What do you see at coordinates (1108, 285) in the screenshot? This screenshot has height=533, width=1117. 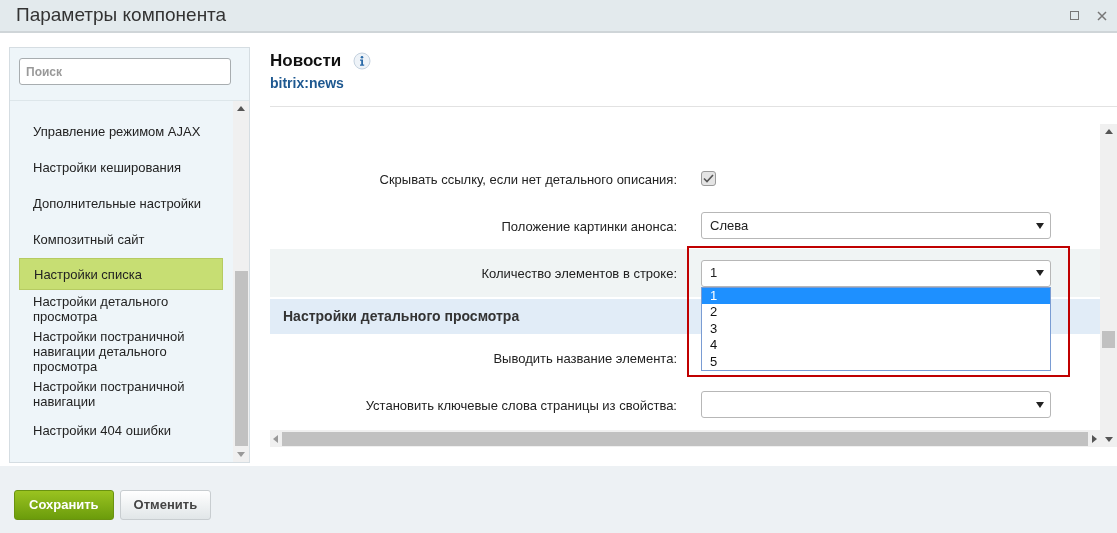 I see `vertical-scrollbar` at bounding box center [1108, 285].